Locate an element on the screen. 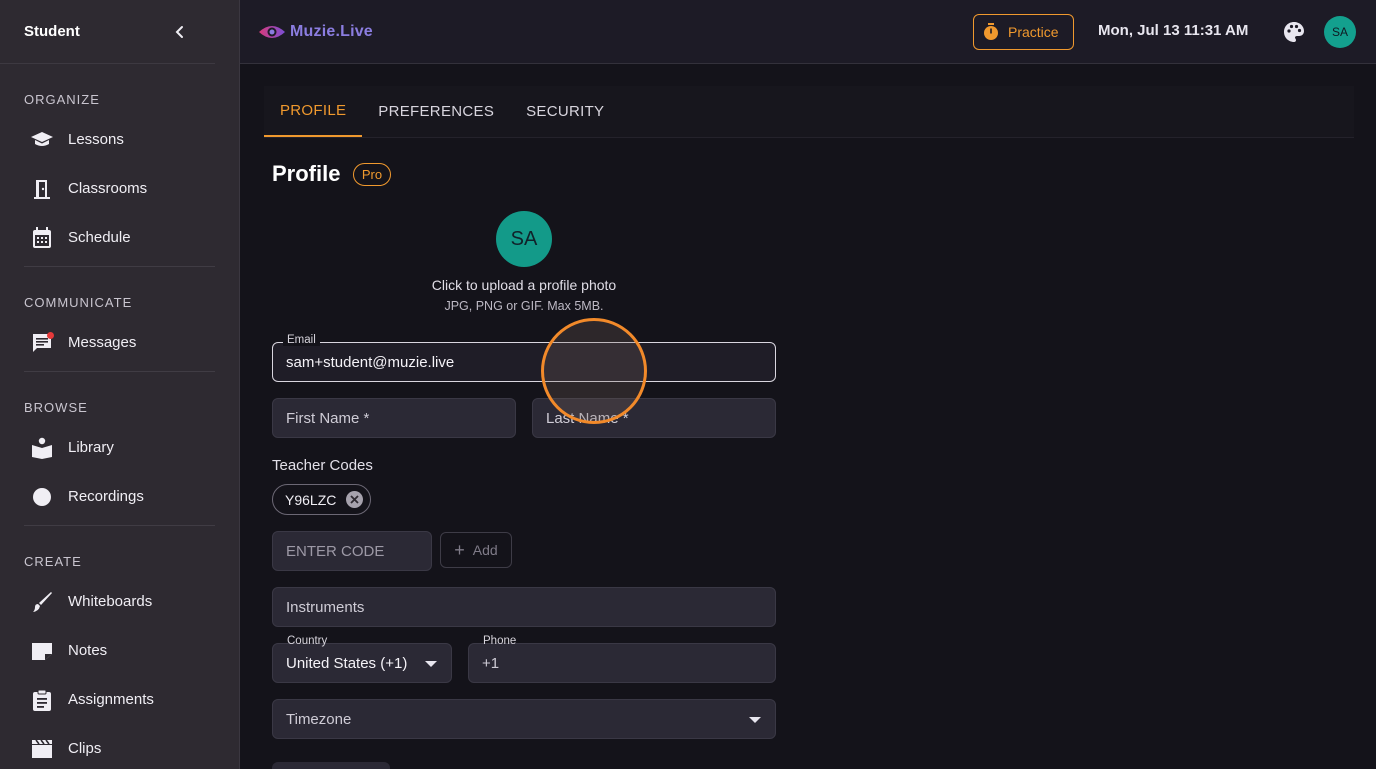  teacher-code-chip: Y96LZC is located at coordinates (321, 499).